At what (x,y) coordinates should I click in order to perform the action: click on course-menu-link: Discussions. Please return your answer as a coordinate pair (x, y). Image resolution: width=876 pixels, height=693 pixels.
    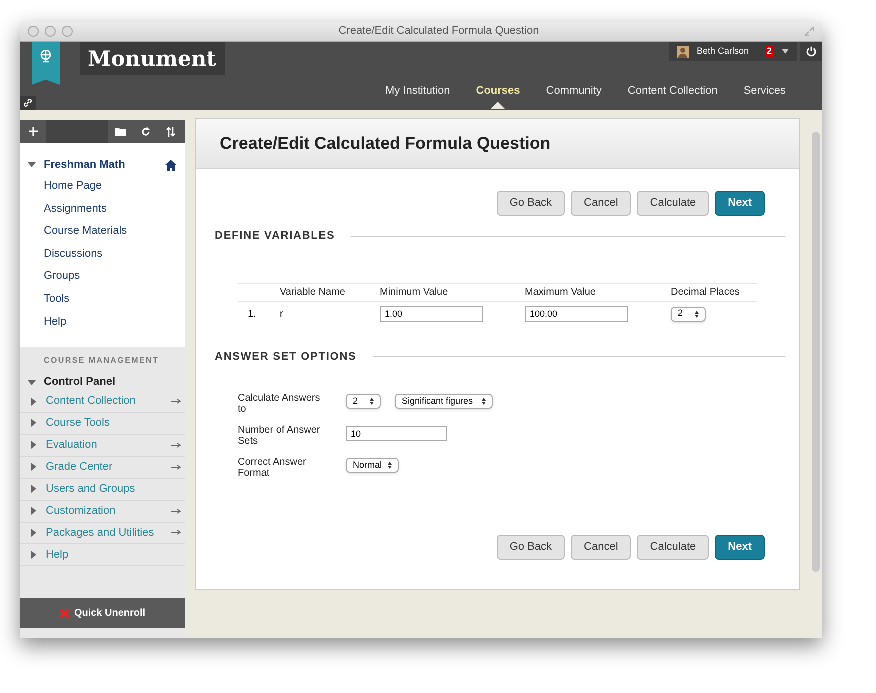
    Looking at the image, I should click on (73, 254).